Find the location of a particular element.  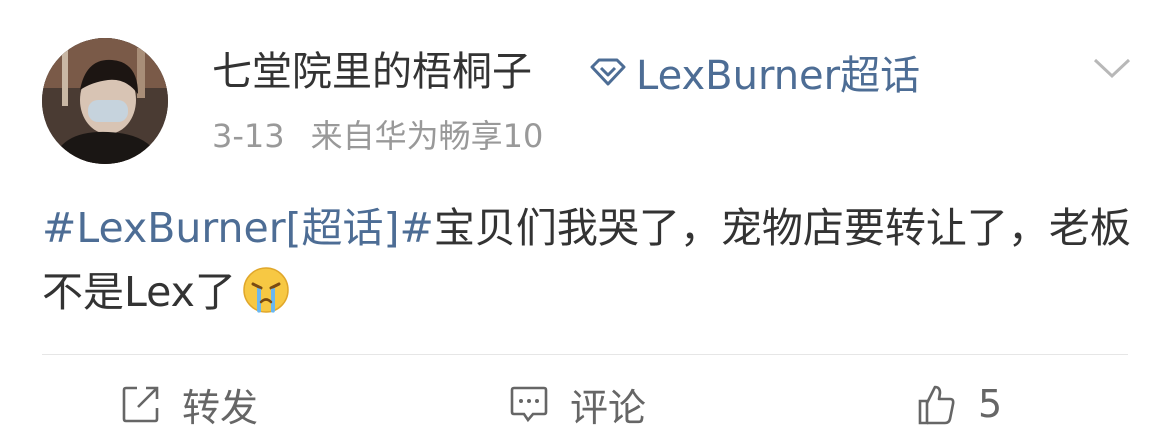

like-count: 5 is located at coordinates (990, 404).